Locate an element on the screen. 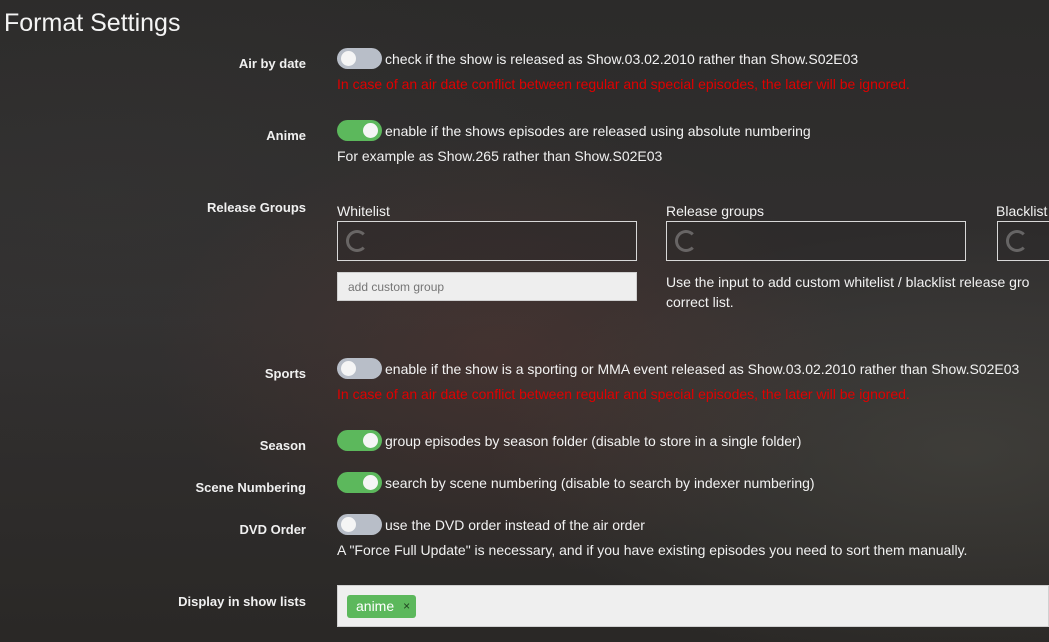  scene-numbering-toggle is located at coordinates (359, 482).